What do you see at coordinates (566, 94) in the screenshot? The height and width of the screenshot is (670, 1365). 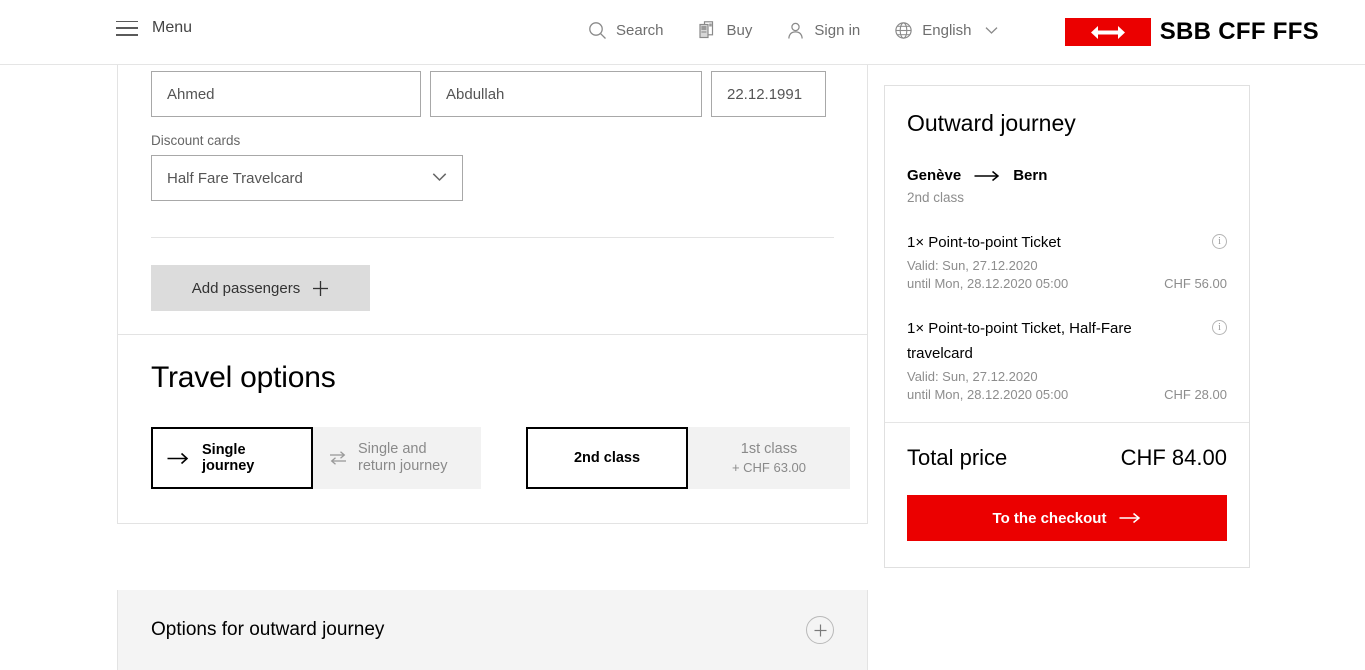 I see `last-name-input` at bounding box center [566, 94].